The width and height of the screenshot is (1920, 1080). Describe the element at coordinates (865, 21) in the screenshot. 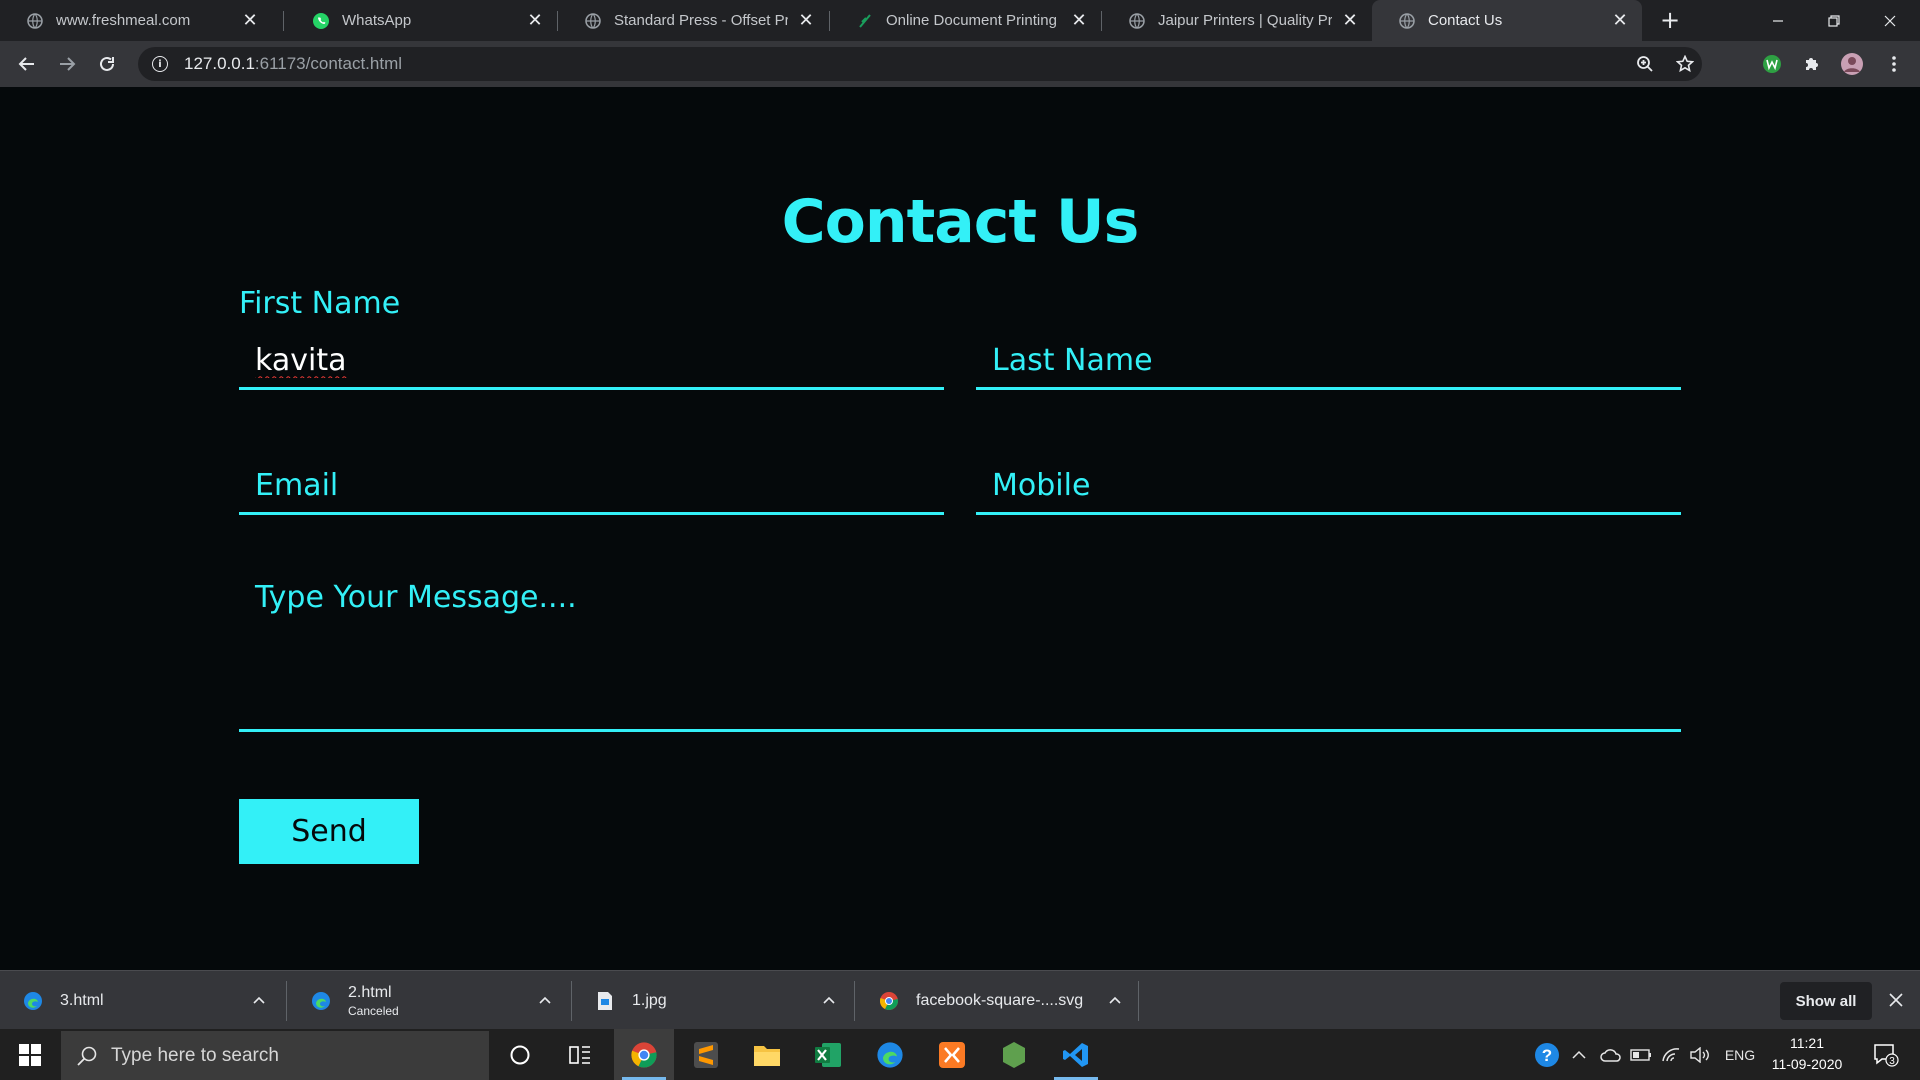

I see `printing-site-icon` at that location.